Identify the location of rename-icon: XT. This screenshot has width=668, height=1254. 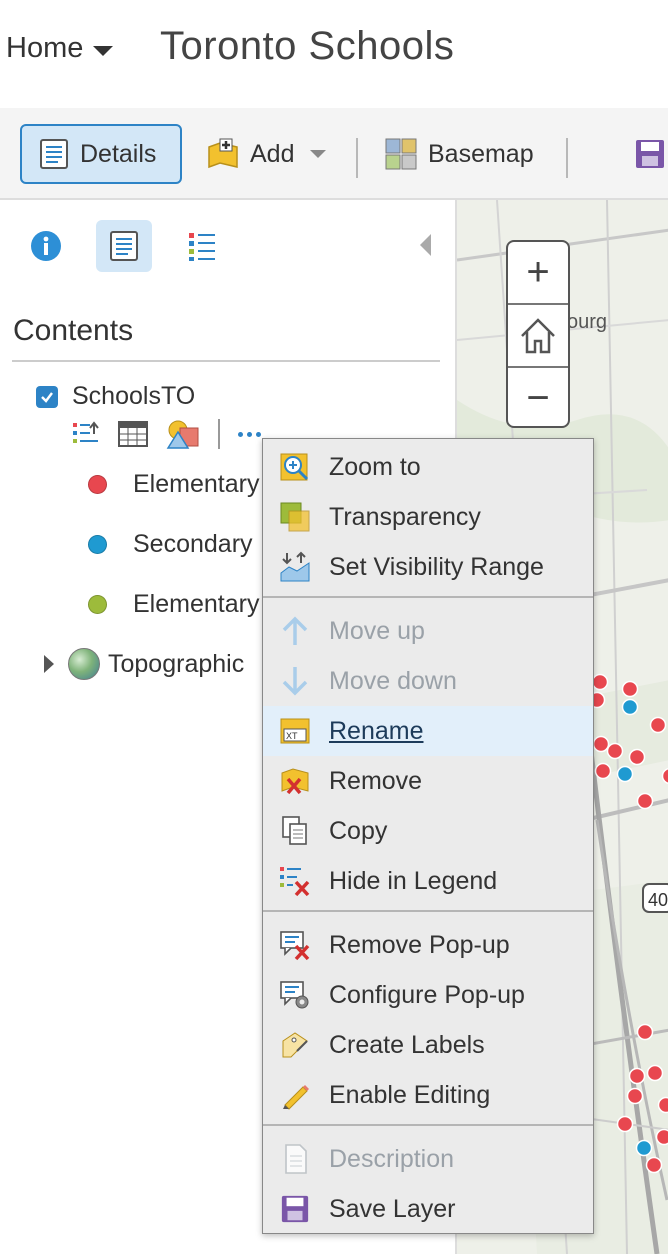
(295, 731).